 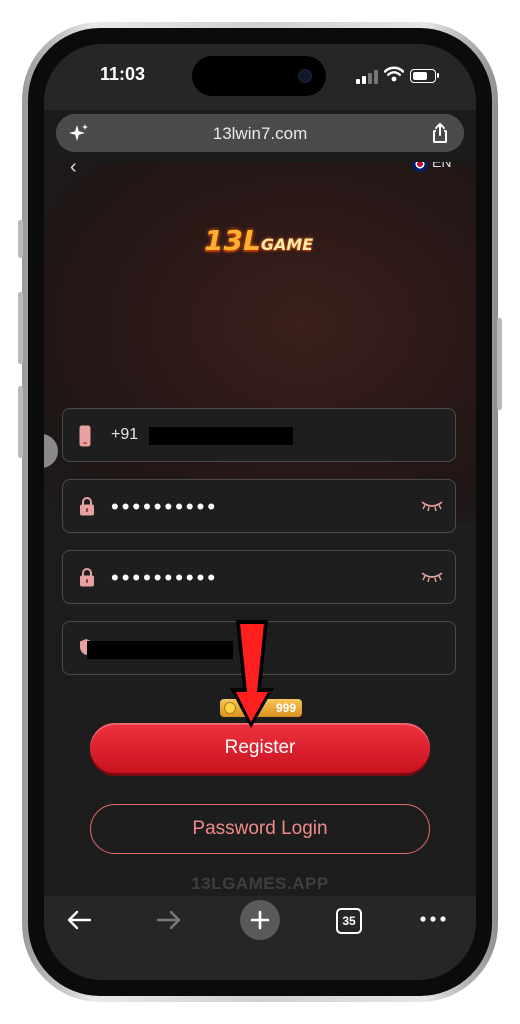 I want to click on url-text: 13lwin7.com, so click(x=260, y=134).